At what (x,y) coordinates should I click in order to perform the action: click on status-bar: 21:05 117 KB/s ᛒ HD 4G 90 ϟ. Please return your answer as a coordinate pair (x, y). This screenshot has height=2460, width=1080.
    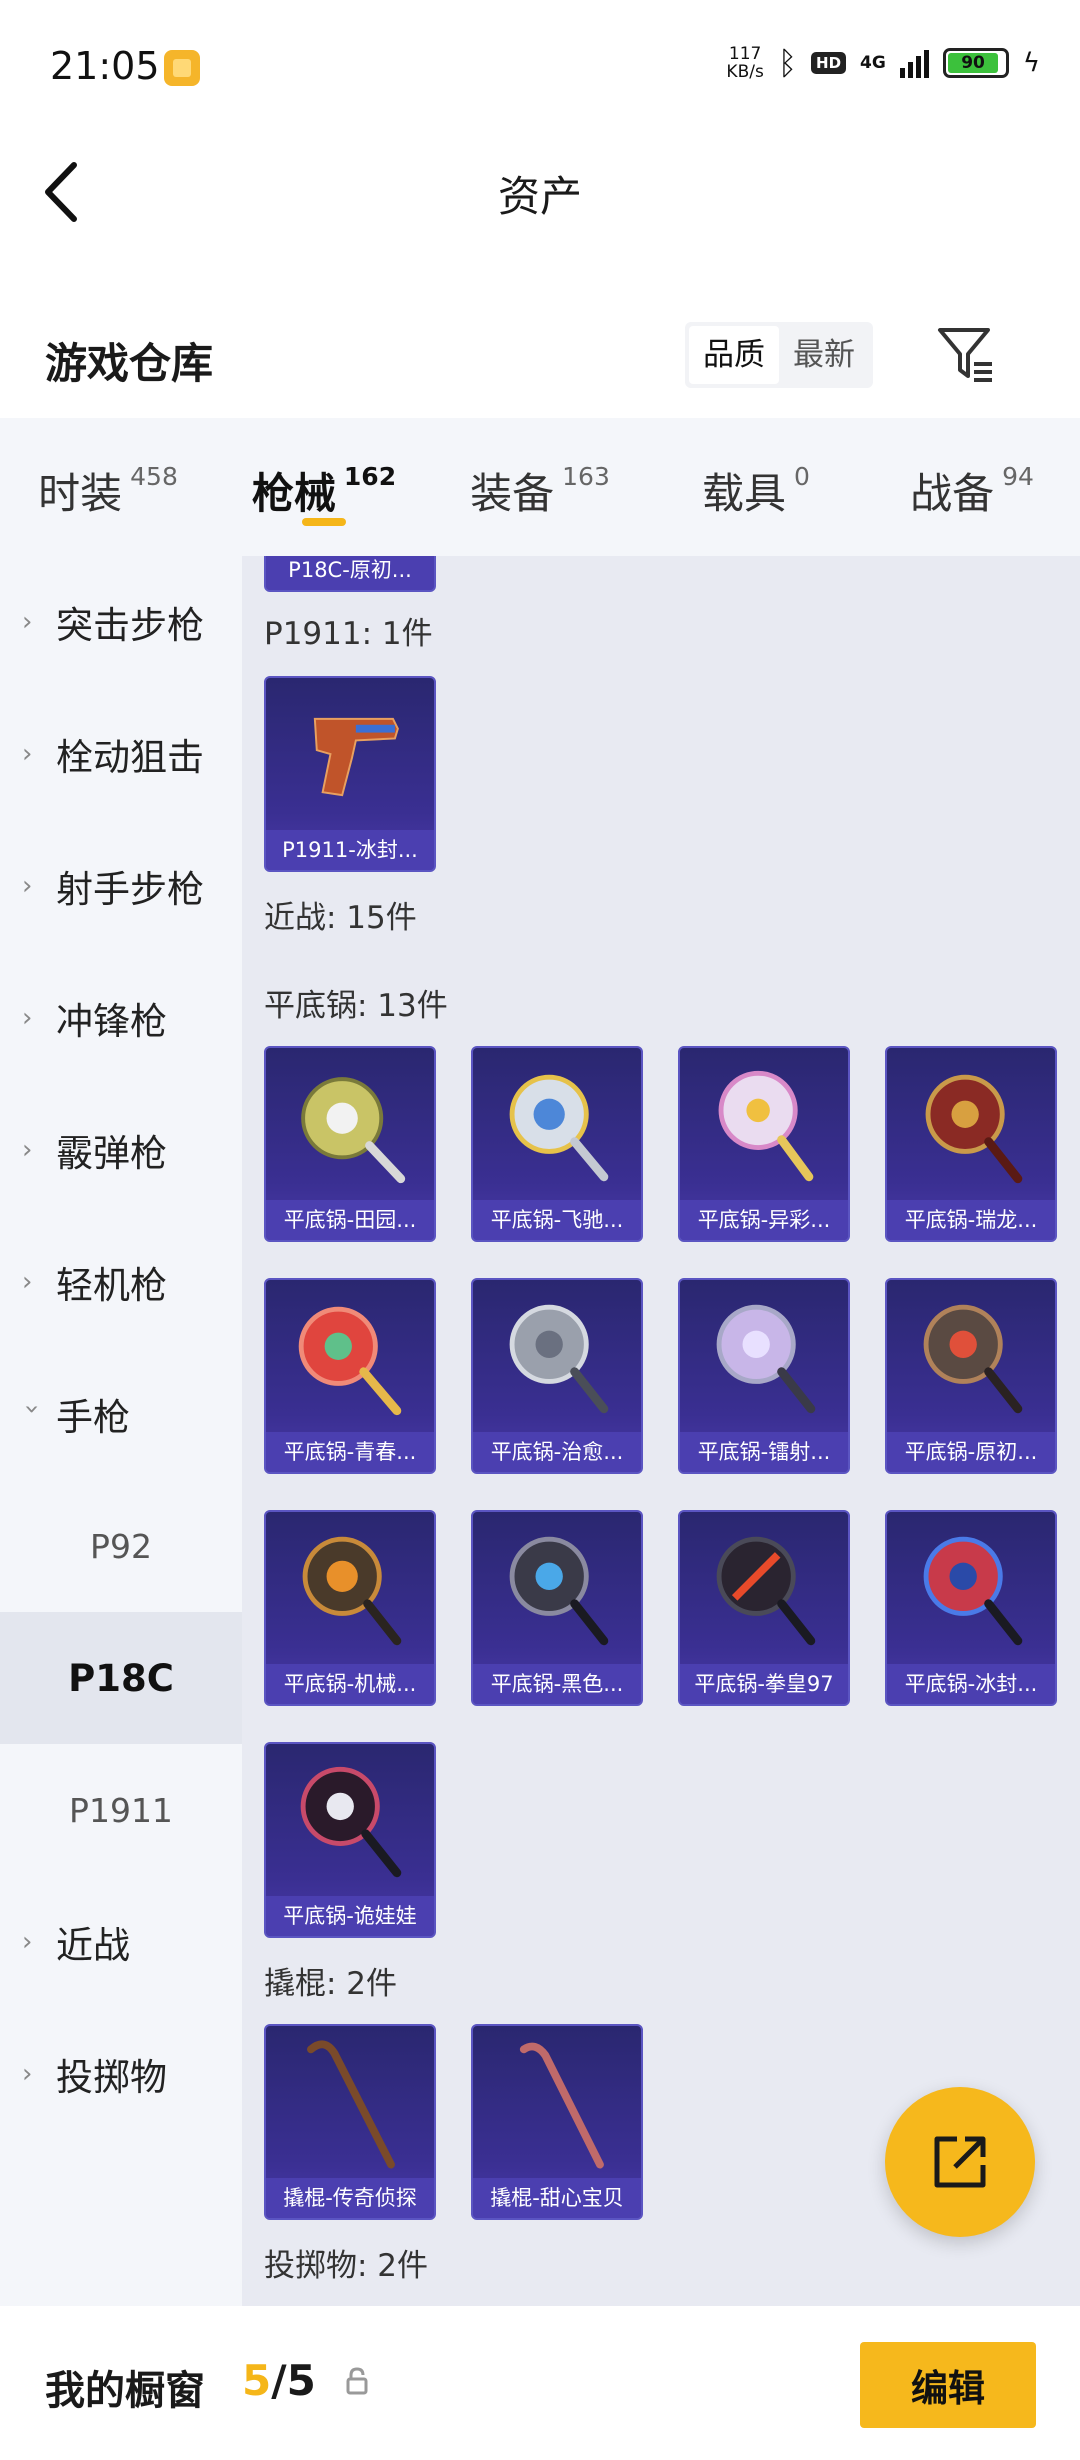
    Looking at the image, I should click on (540, 67).